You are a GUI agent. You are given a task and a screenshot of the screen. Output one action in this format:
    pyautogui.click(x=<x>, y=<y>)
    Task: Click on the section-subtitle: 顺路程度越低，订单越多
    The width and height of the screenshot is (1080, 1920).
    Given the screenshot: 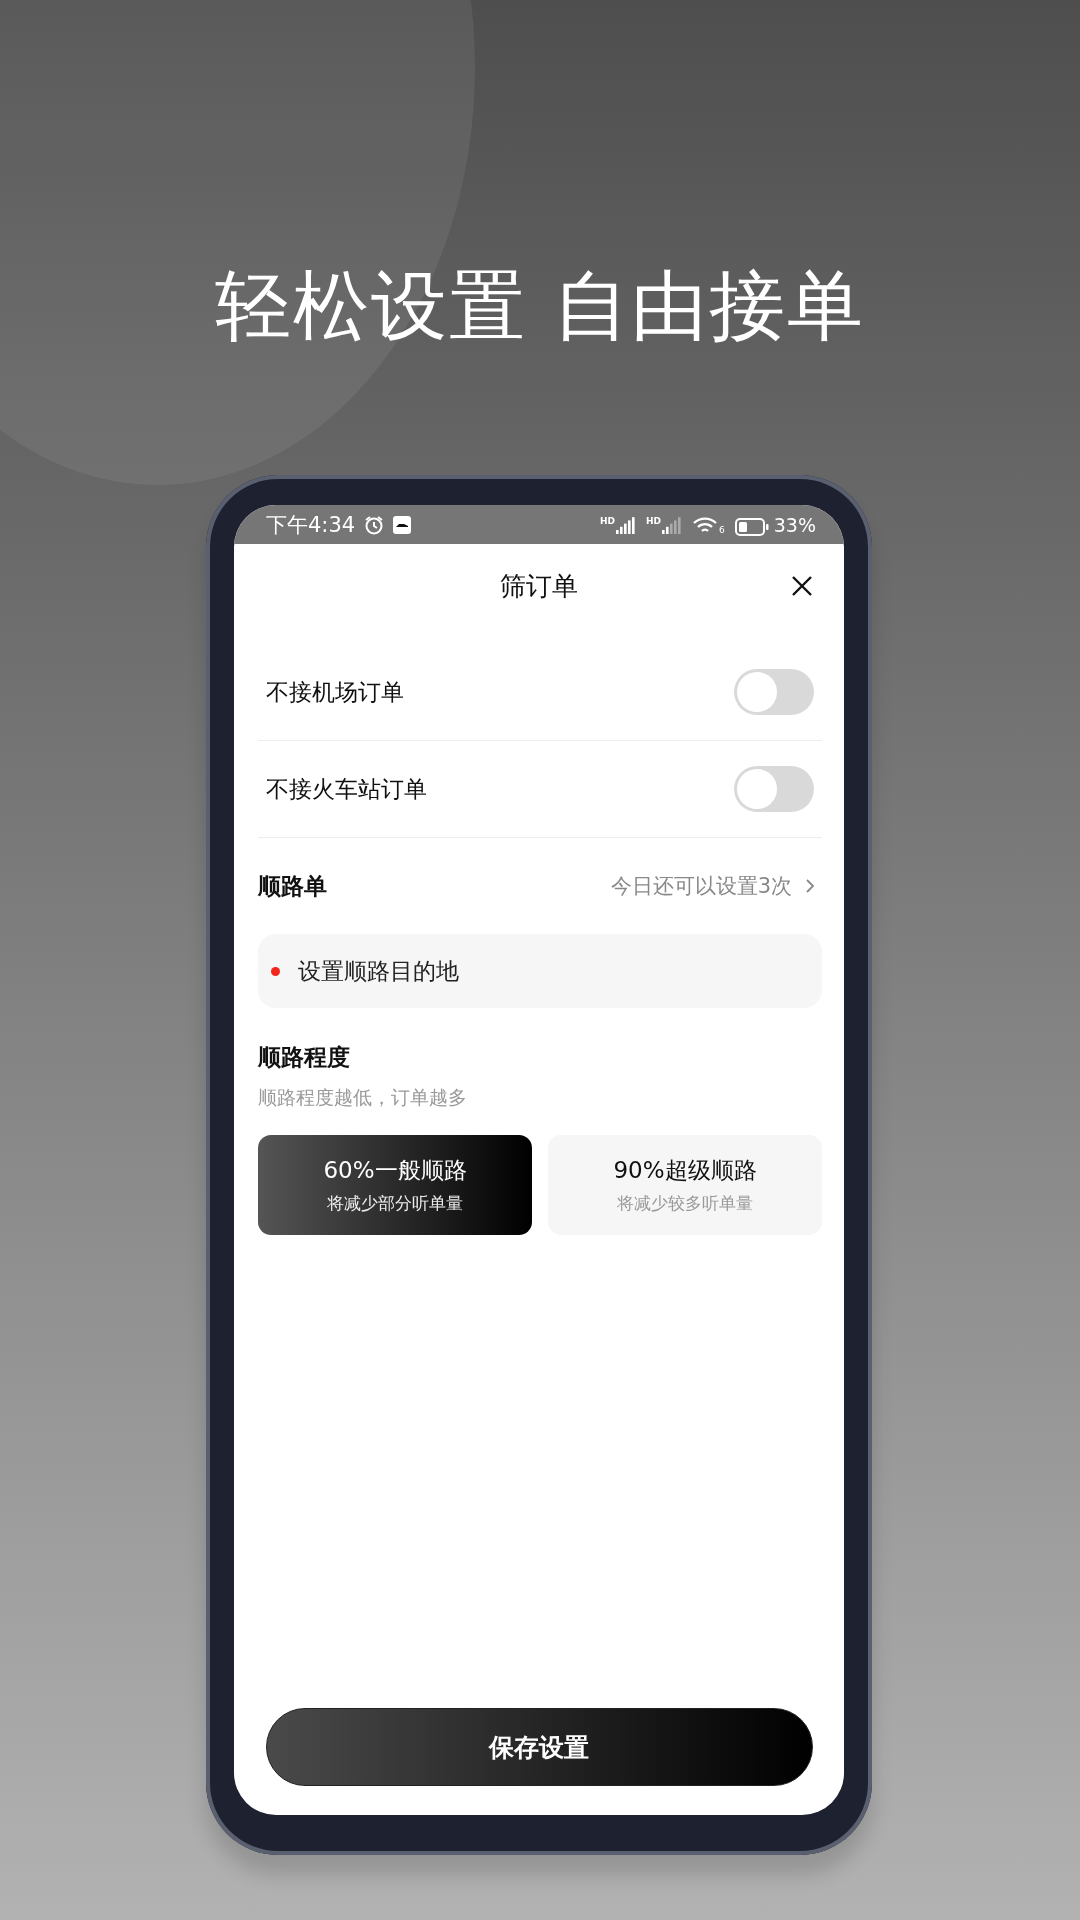 What is the action you would take?
    pyautogui.click(x=363, y=1097)
    